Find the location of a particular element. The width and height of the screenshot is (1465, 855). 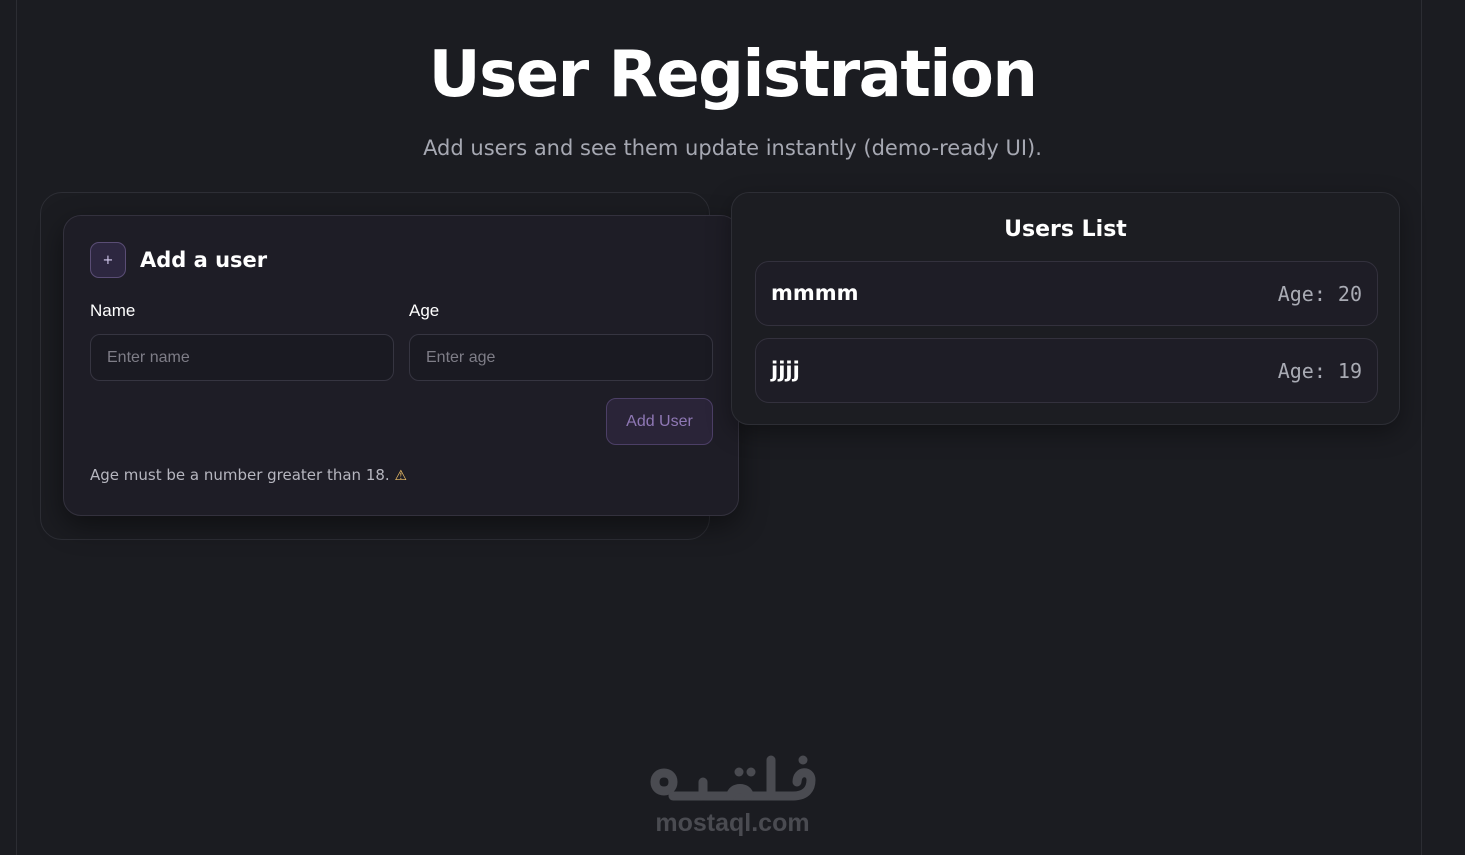

age-hint: Age must be a number greater than 18. ⚠ is located at coordinates (248, 475).